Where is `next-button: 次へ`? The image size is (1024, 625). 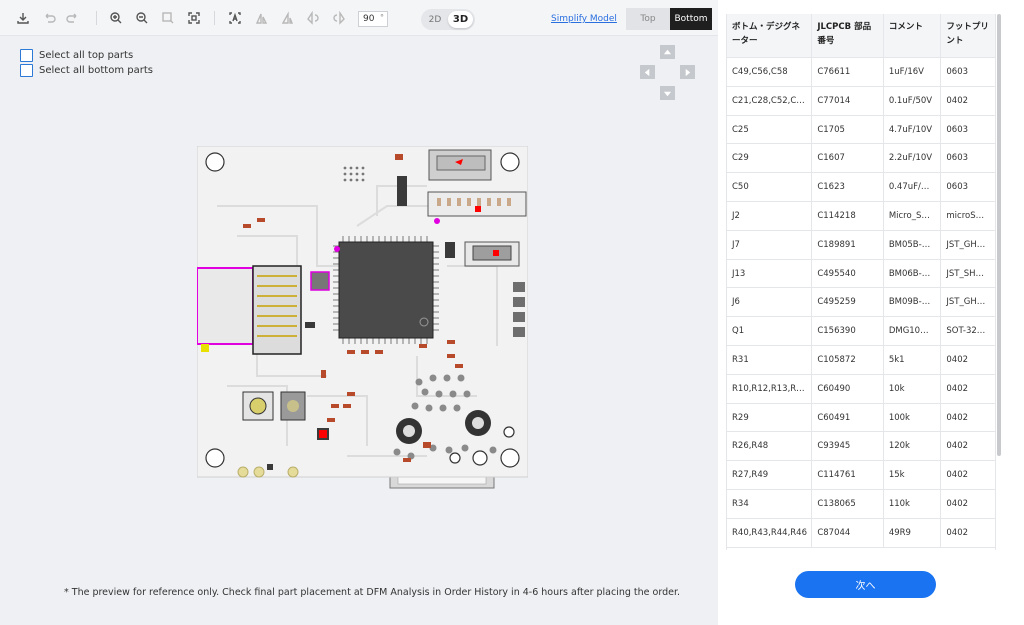
next-button: 次へ is located at coordinates (865, 584).